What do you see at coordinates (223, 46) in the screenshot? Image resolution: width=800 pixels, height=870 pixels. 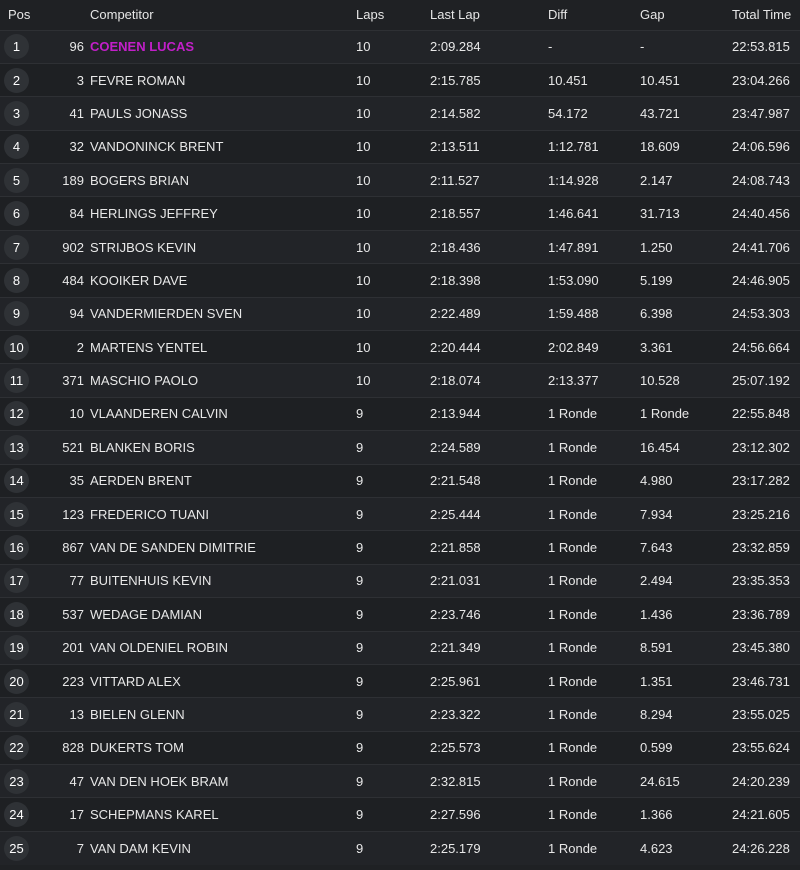 I see `competitor-name: COENEN LUCAS` at bounding box center [223, 46].